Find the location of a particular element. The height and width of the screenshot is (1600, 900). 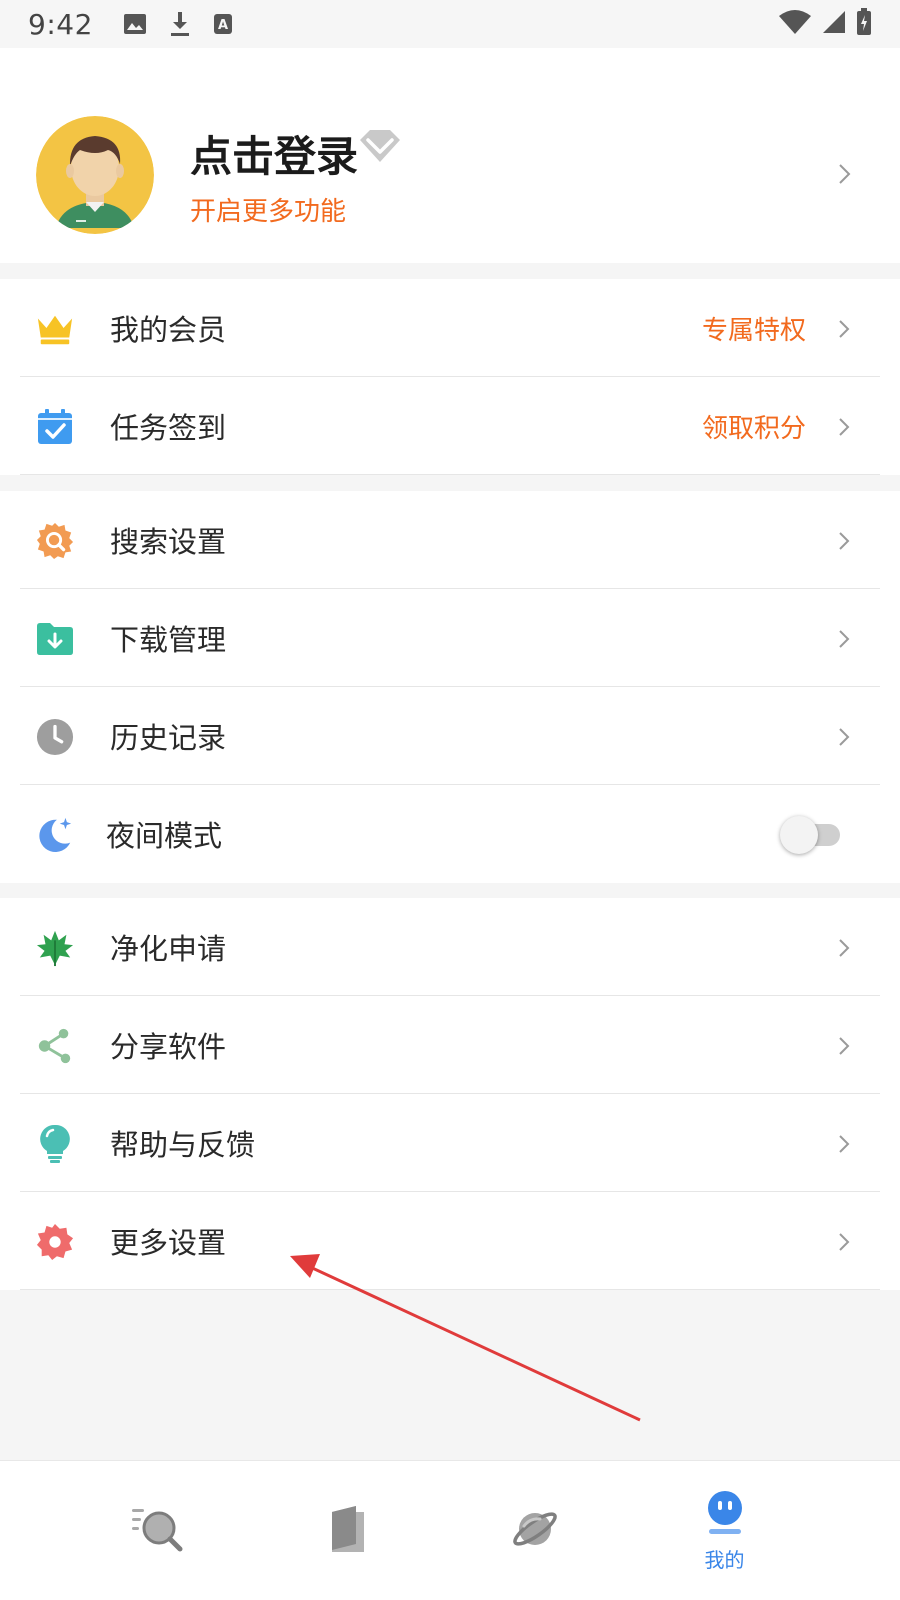

menu-item-share-app: 分享软件 is located at coordinates (450, 1045).